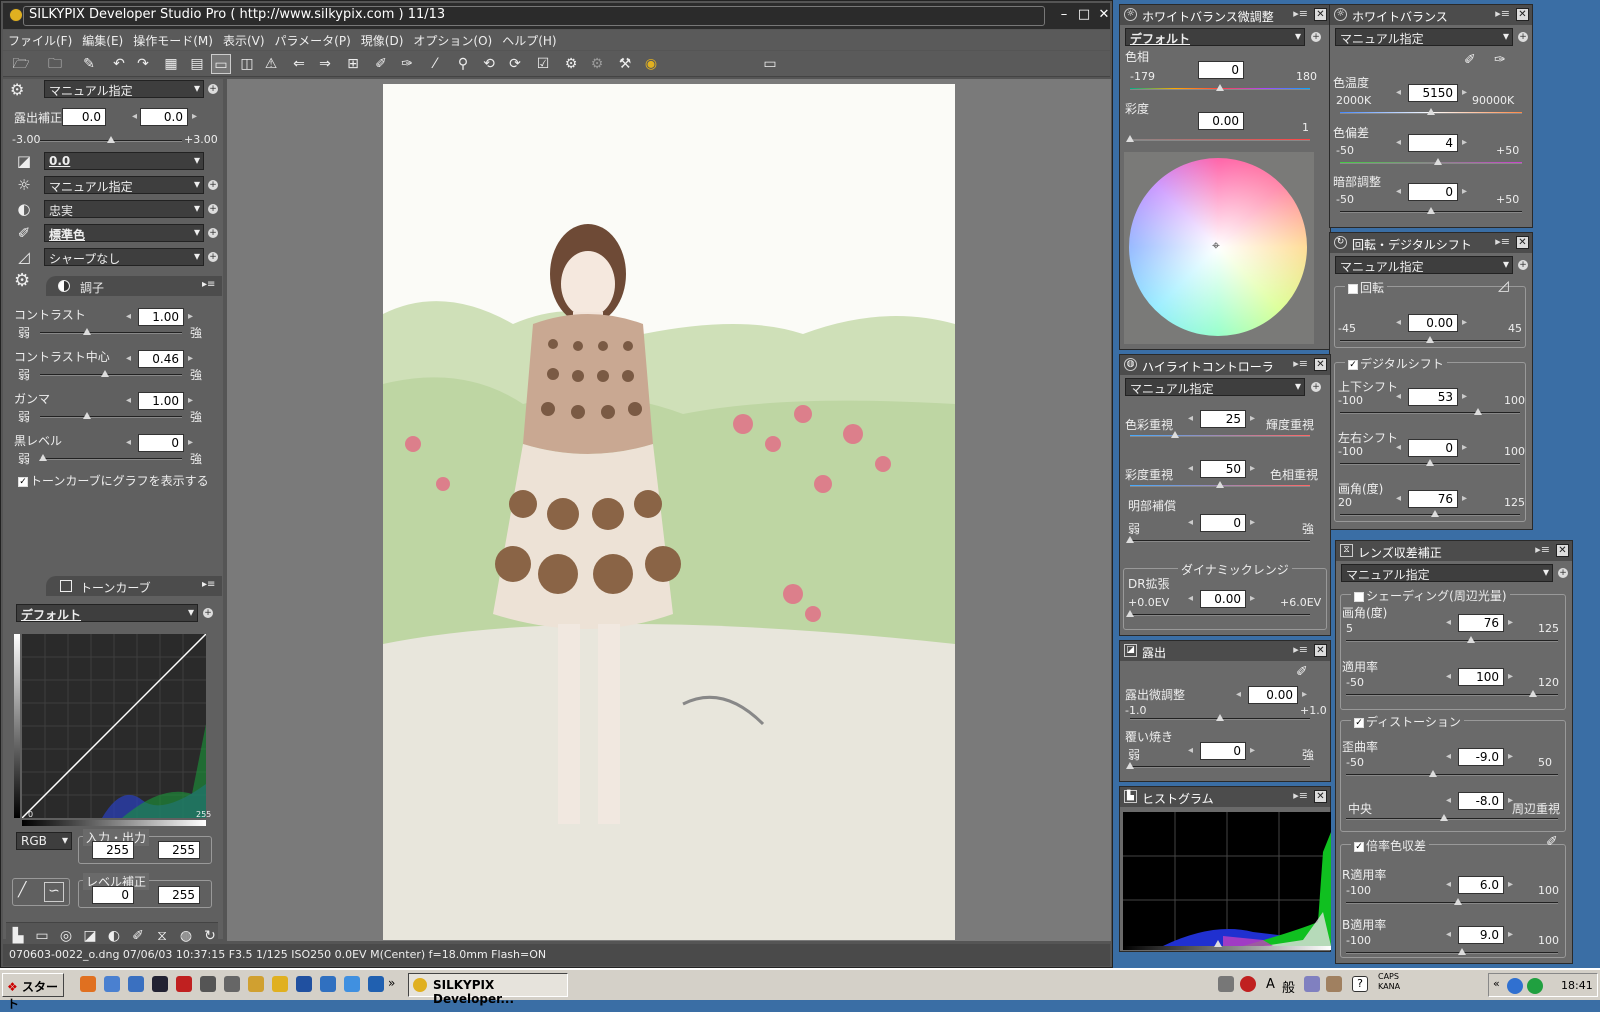 The width and height of the screenshot is (1600, 1012). What do you see at coordinates (1433, 499) in the screenshot?
I see `angle-input: 76` at bounding box center [1433, 499].